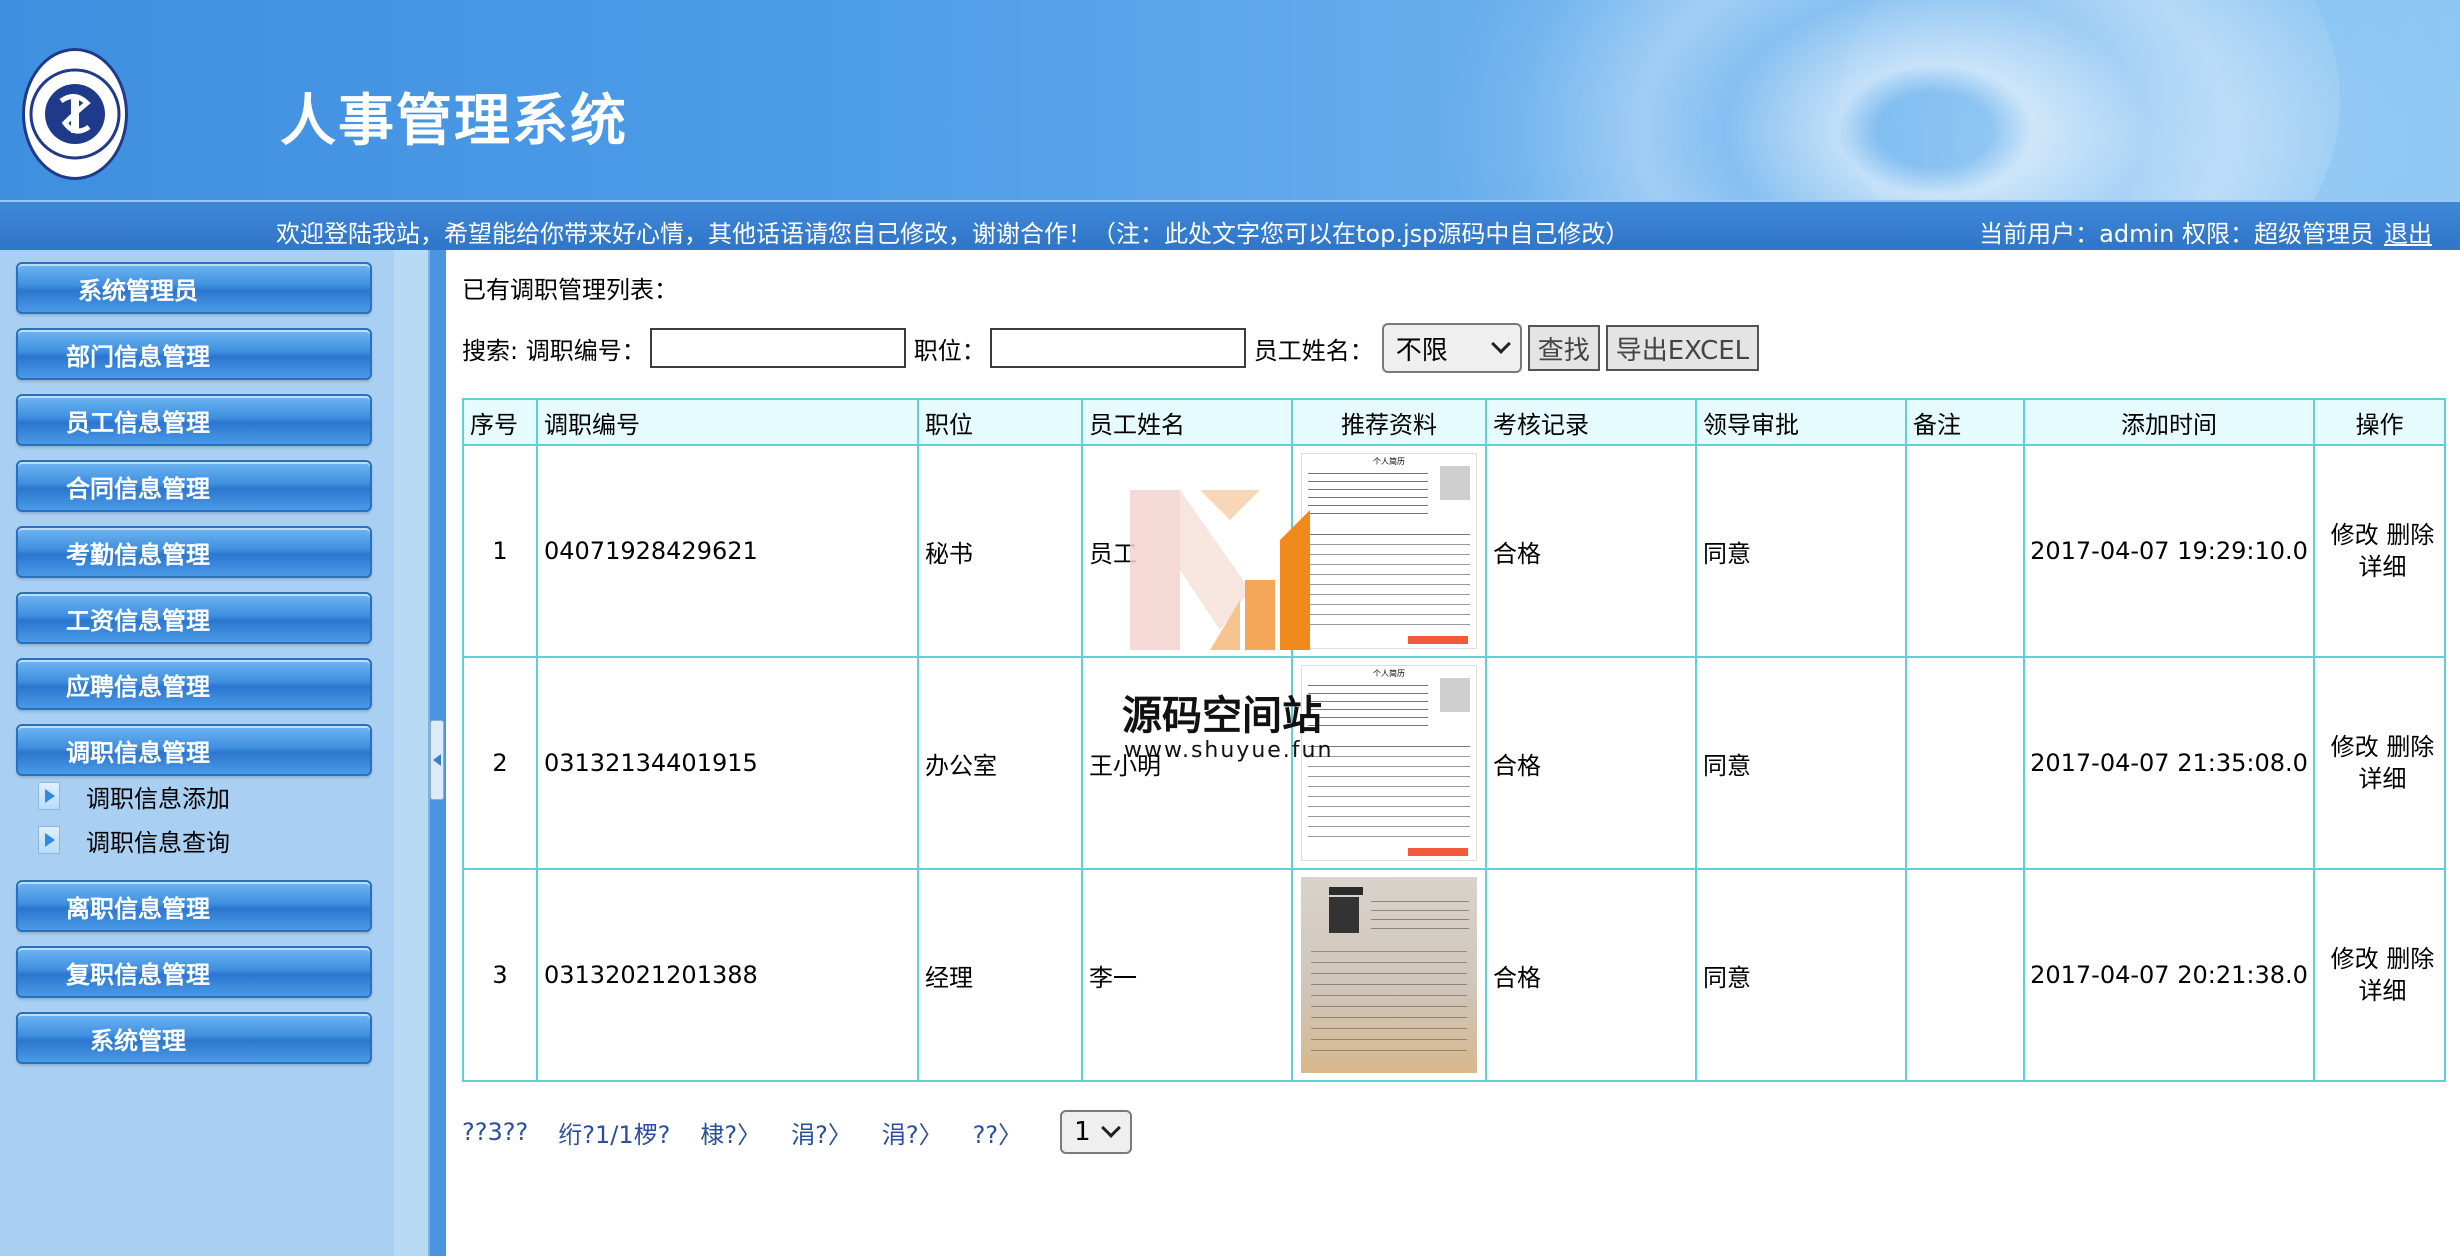  What do you see at coordinates (997, 1132) in the screenshot?
I see `pagination-last: ??〉` at bounding box center [997, 1132].